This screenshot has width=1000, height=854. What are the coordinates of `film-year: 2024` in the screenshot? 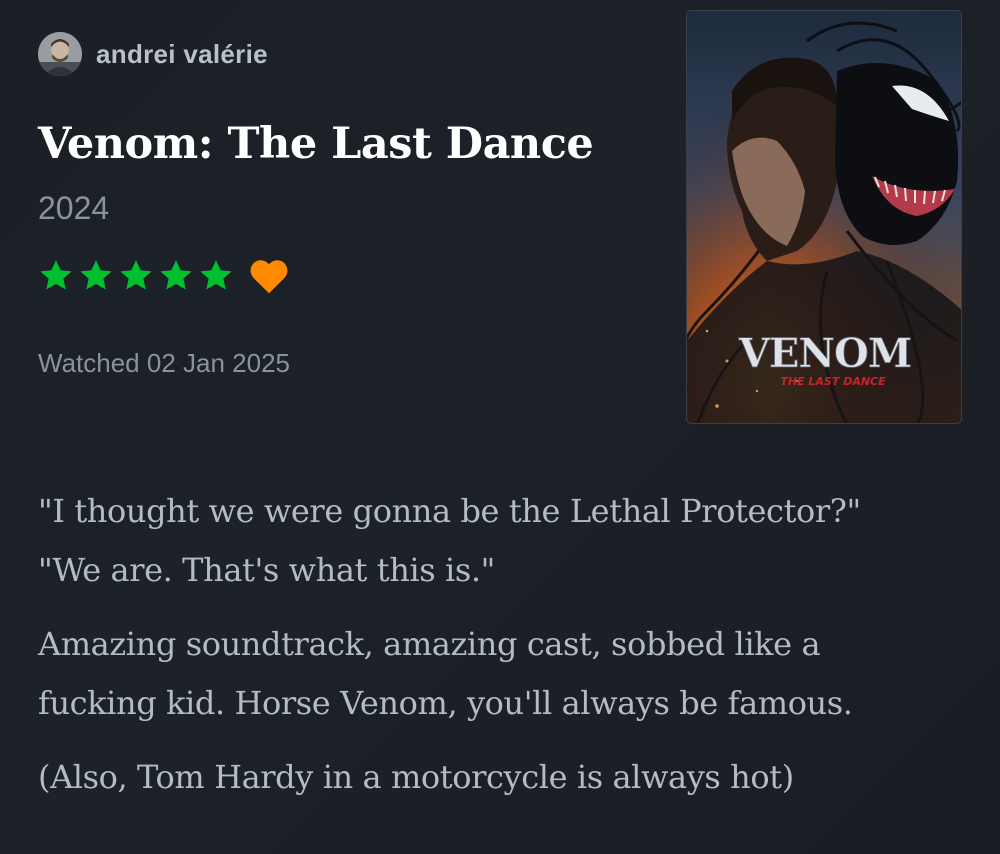 It's located at (73, 208).